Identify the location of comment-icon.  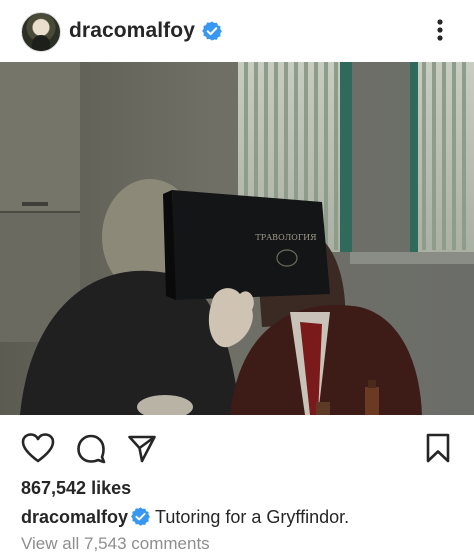
(91, 448).